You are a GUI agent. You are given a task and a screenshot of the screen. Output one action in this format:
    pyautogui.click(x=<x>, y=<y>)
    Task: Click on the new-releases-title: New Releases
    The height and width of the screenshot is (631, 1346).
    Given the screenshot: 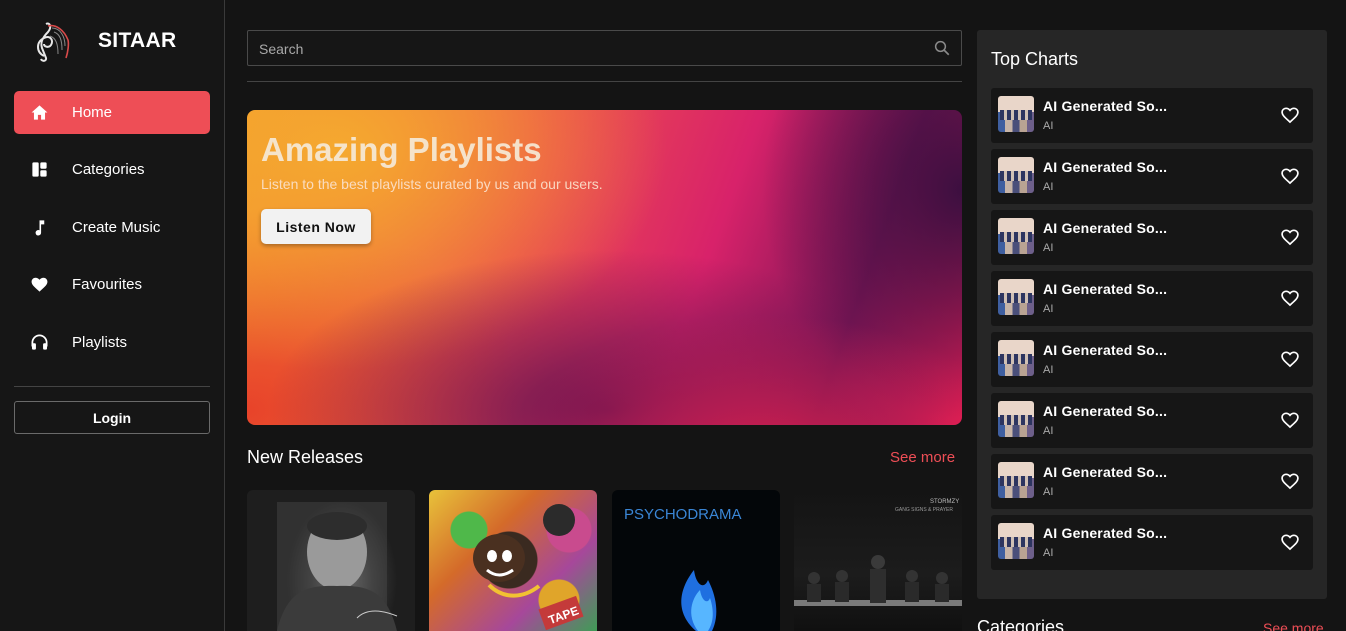 What is the action you would take?
    pyautogui.click(x=305, y=457)
    